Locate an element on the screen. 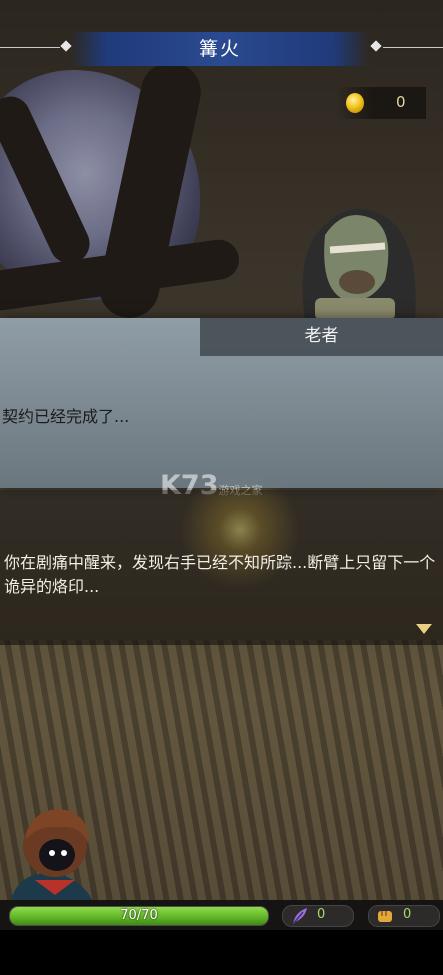 This screenshot has height=975, width=443. status-bar: 70/70 0 0 is located at coordinates (221, 915).